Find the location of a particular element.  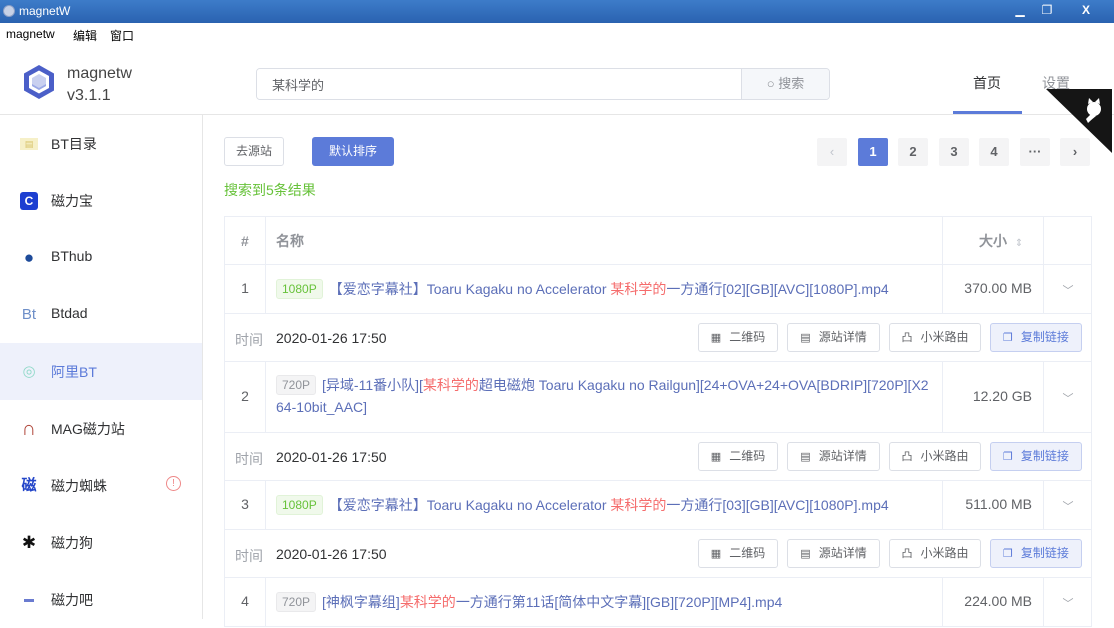

magnet-icon: ∩ is located at coordinates (29, 429).